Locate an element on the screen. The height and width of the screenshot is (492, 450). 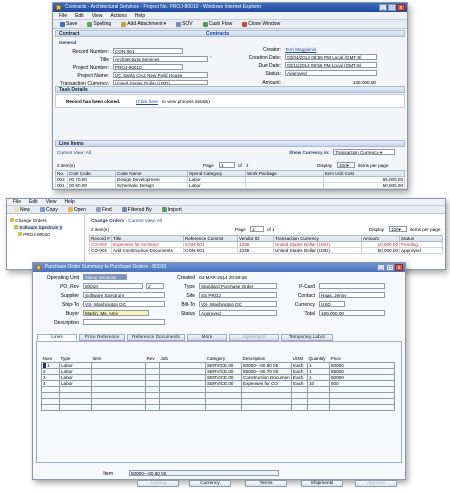
tab-agreement: Agreement is located at coordinates (254, 337).